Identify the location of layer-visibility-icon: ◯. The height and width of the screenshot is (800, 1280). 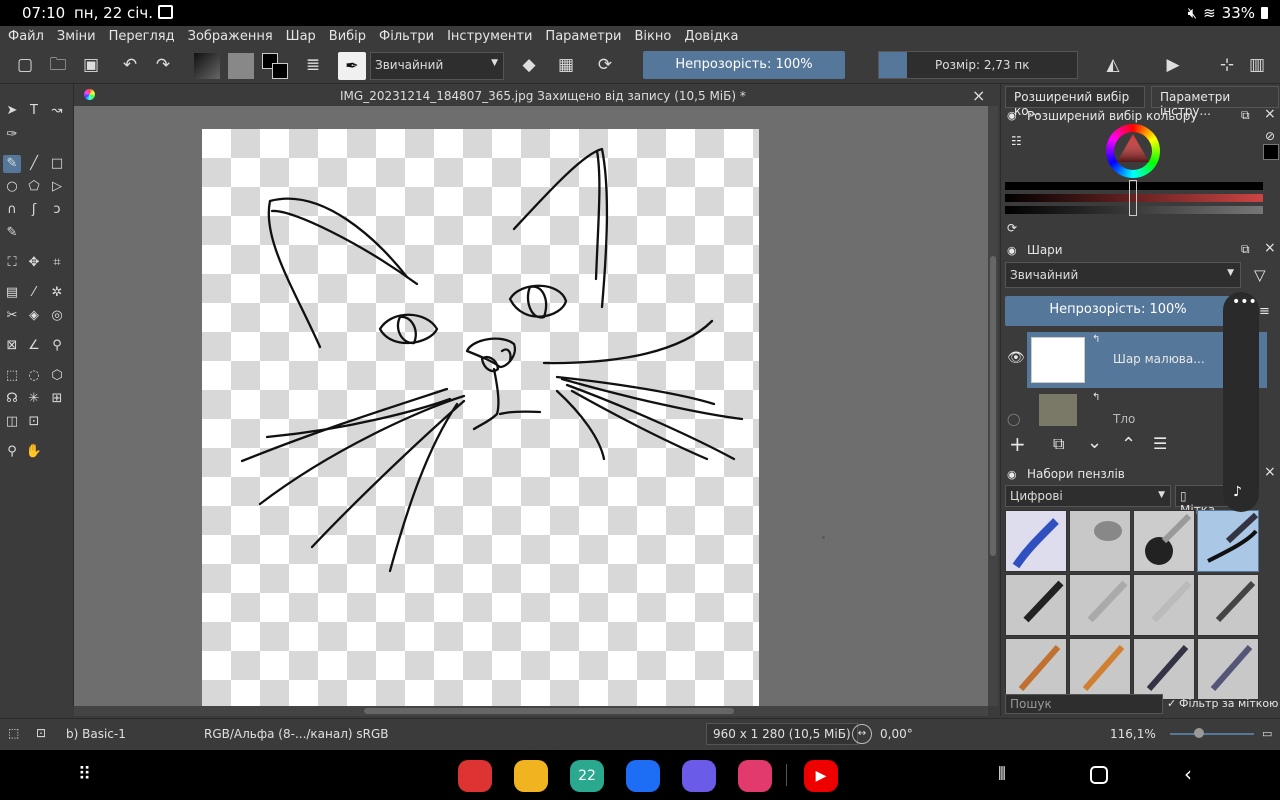
(1013, 419).